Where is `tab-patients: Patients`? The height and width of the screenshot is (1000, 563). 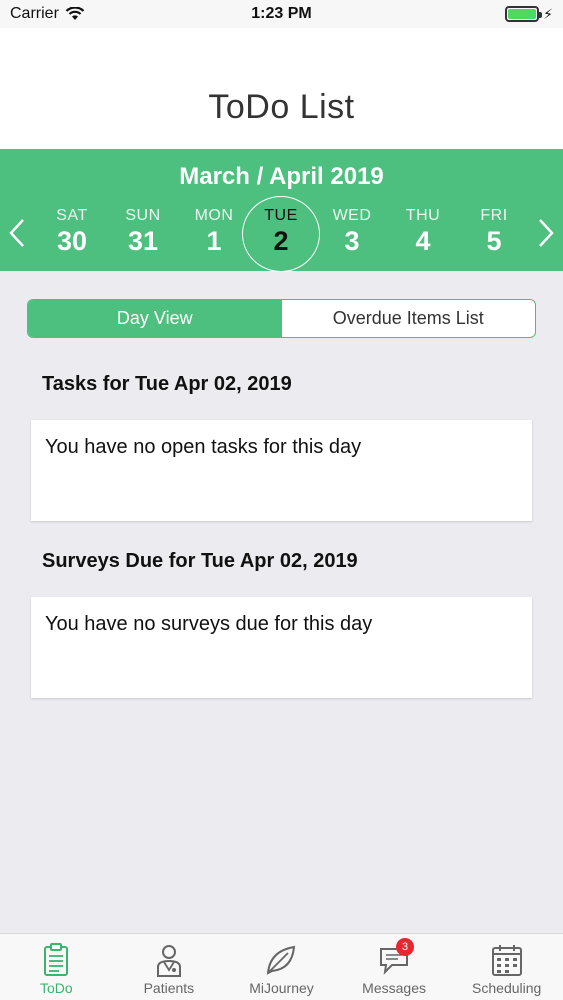
tab-patients: Patients is located at coordinates (169, 967).